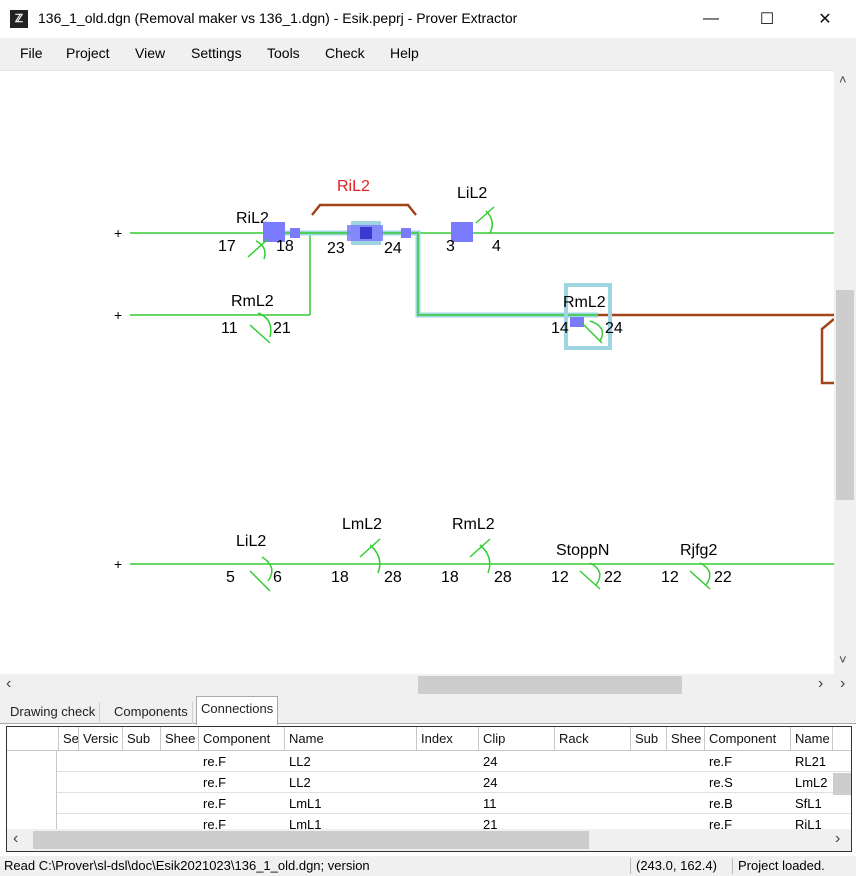 The width and height of the screenshot is (856, 876). What do you see at coordinates (843, 659) in the screenshot?
I see `scroll-down-icon: ˅` at bounding box center [843, 659].